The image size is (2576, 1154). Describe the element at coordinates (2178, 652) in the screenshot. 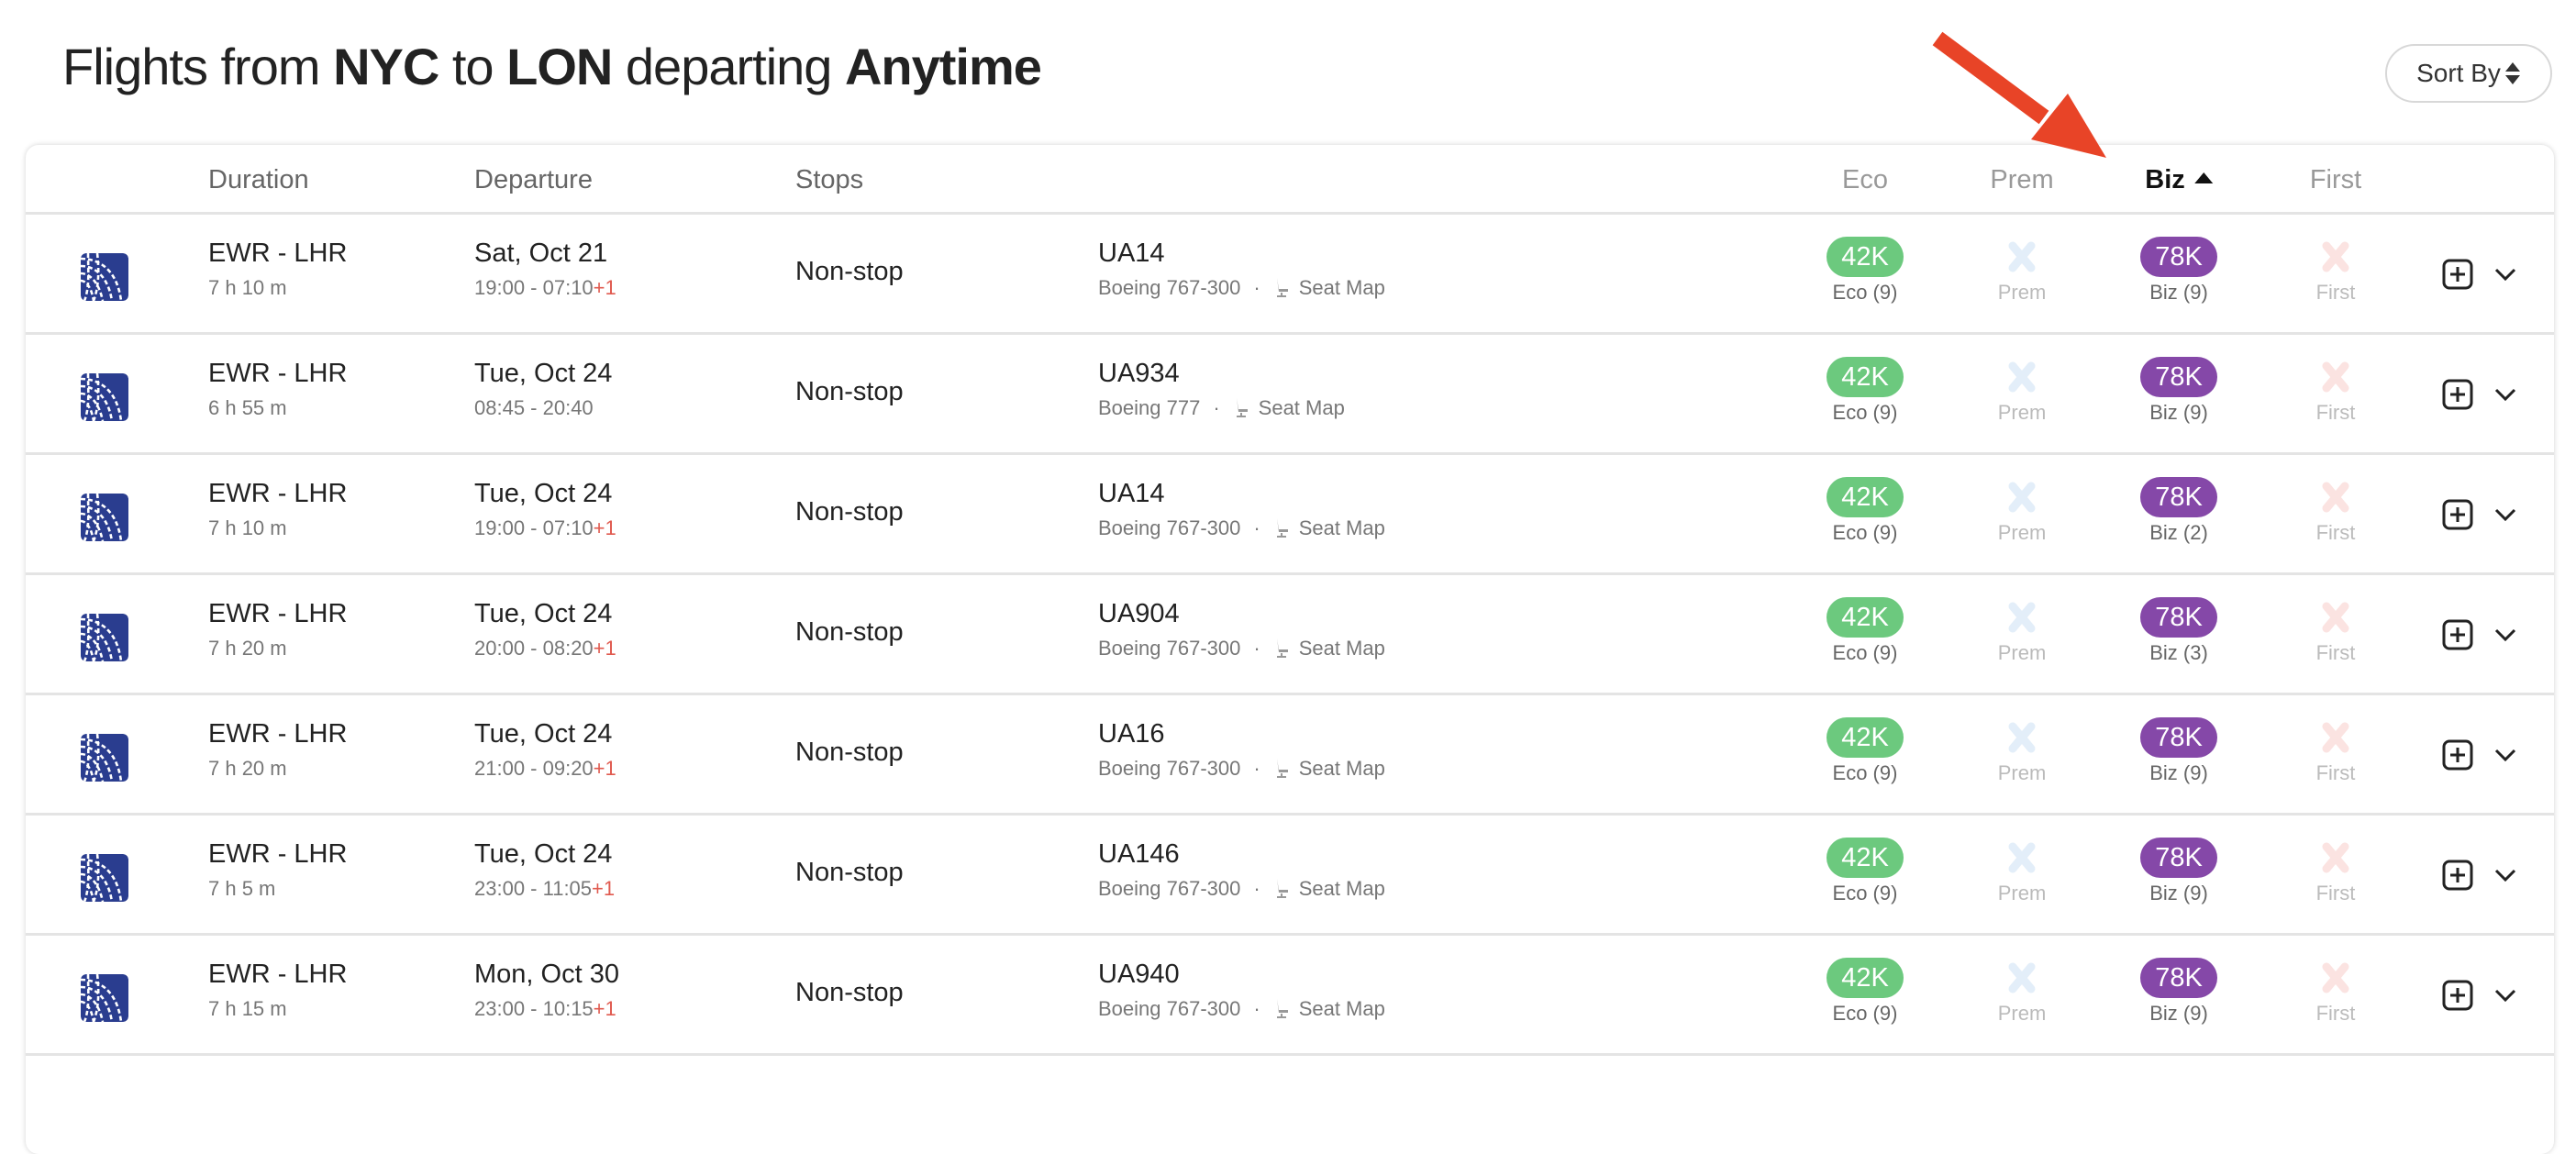

I see `biz-availability: Biz (3)` at that location.